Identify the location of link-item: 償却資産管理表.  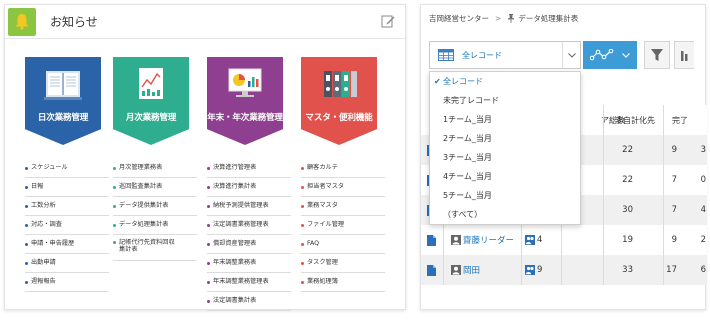
(249, 244).